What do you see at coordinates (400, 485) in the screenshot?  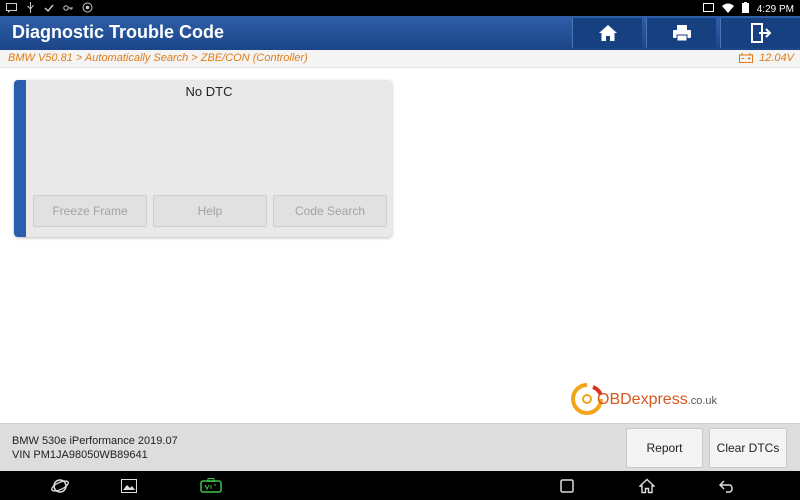 I see `android-nav-bar` at bounding box center [400, 485].